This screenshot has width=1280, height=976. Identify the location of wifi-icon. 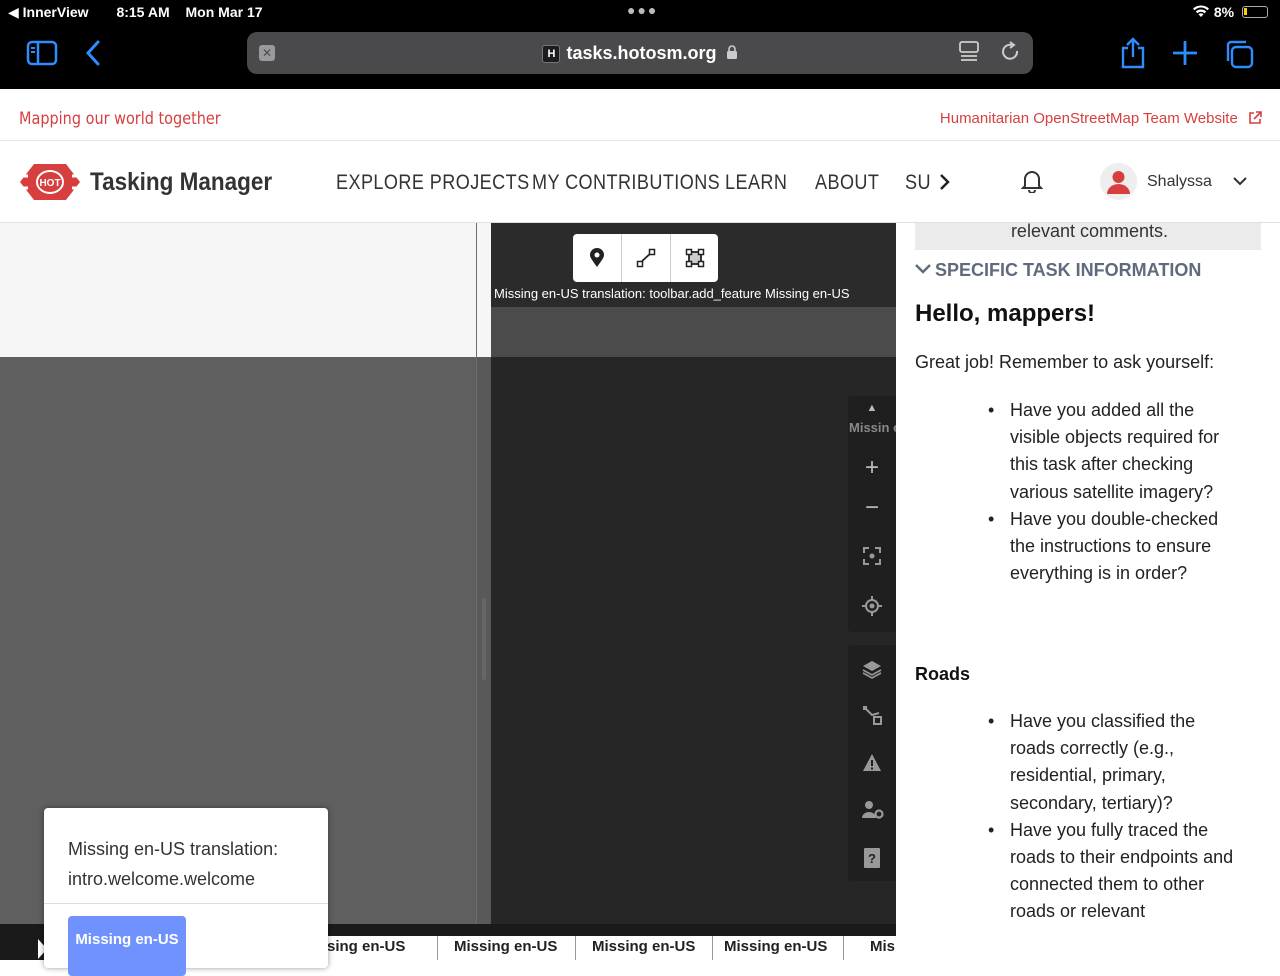
(1200, 11).